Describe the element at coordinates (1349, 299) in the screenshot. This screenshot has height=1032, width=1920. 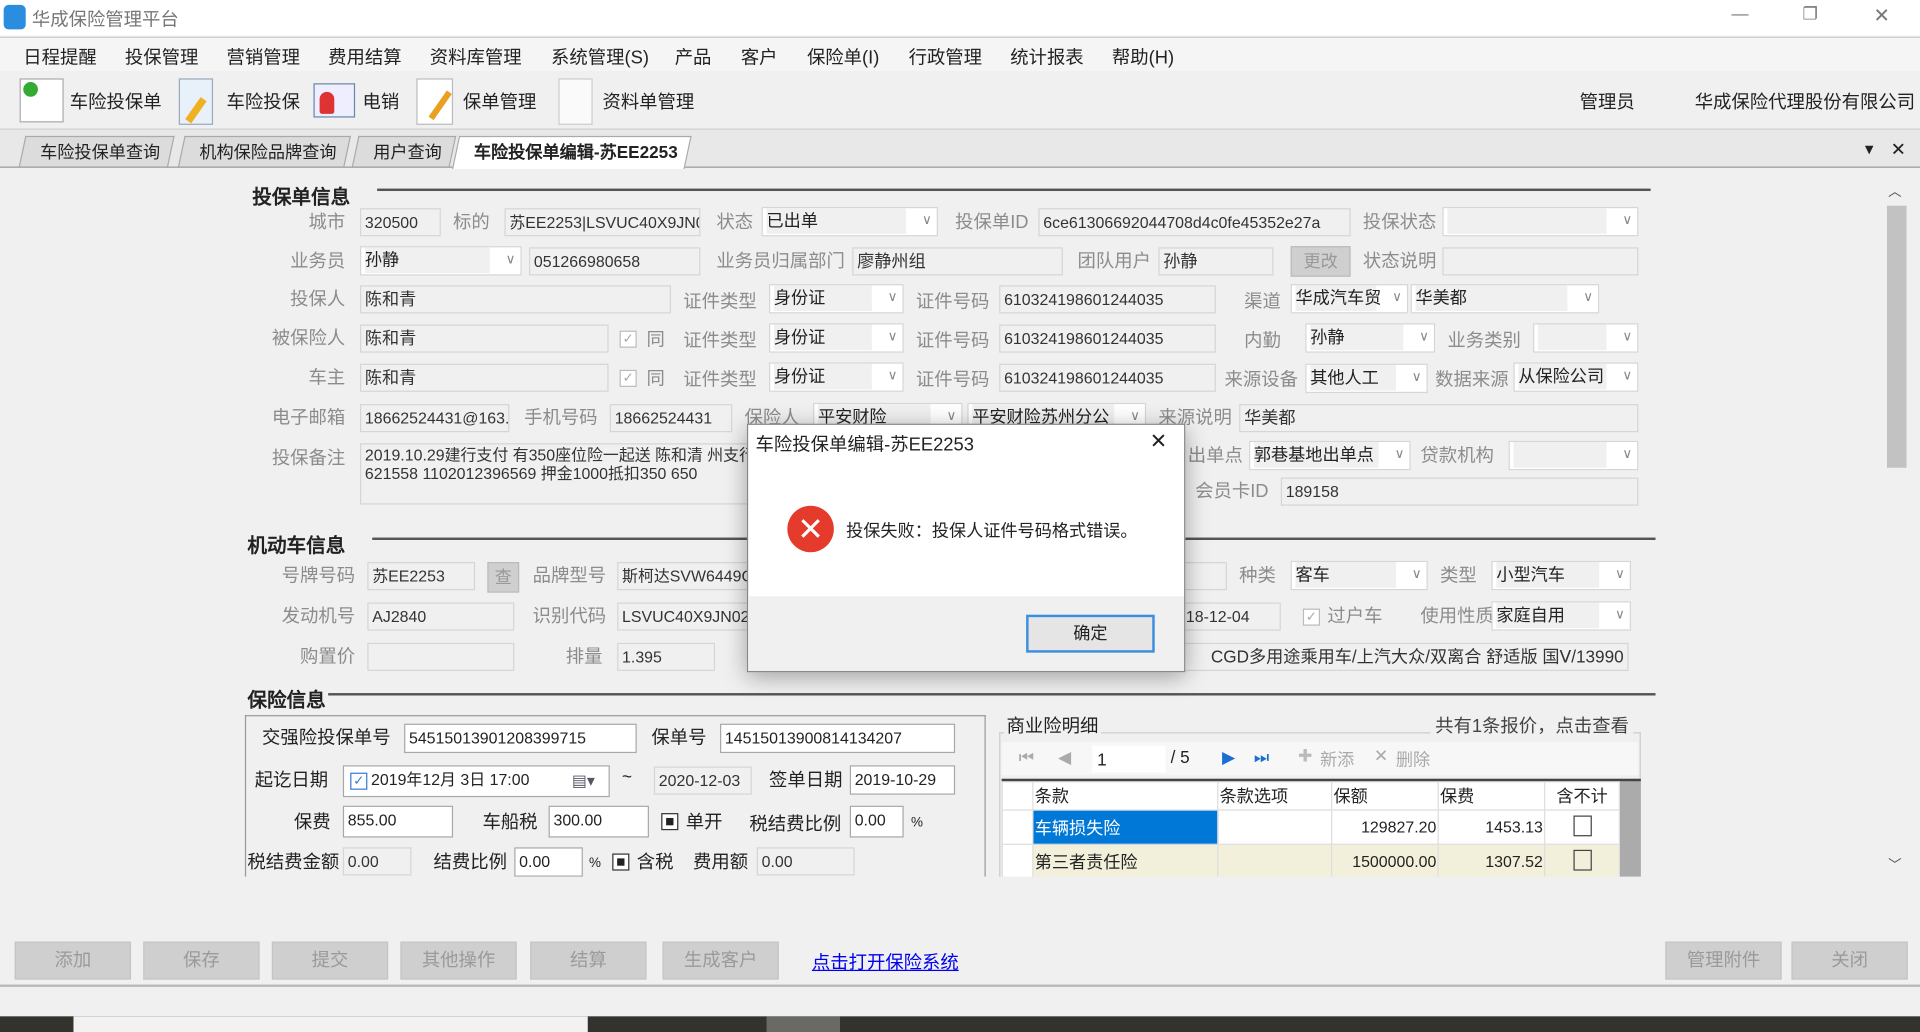
I see `channel-select: 华成汽车贸 ∨` at that location.